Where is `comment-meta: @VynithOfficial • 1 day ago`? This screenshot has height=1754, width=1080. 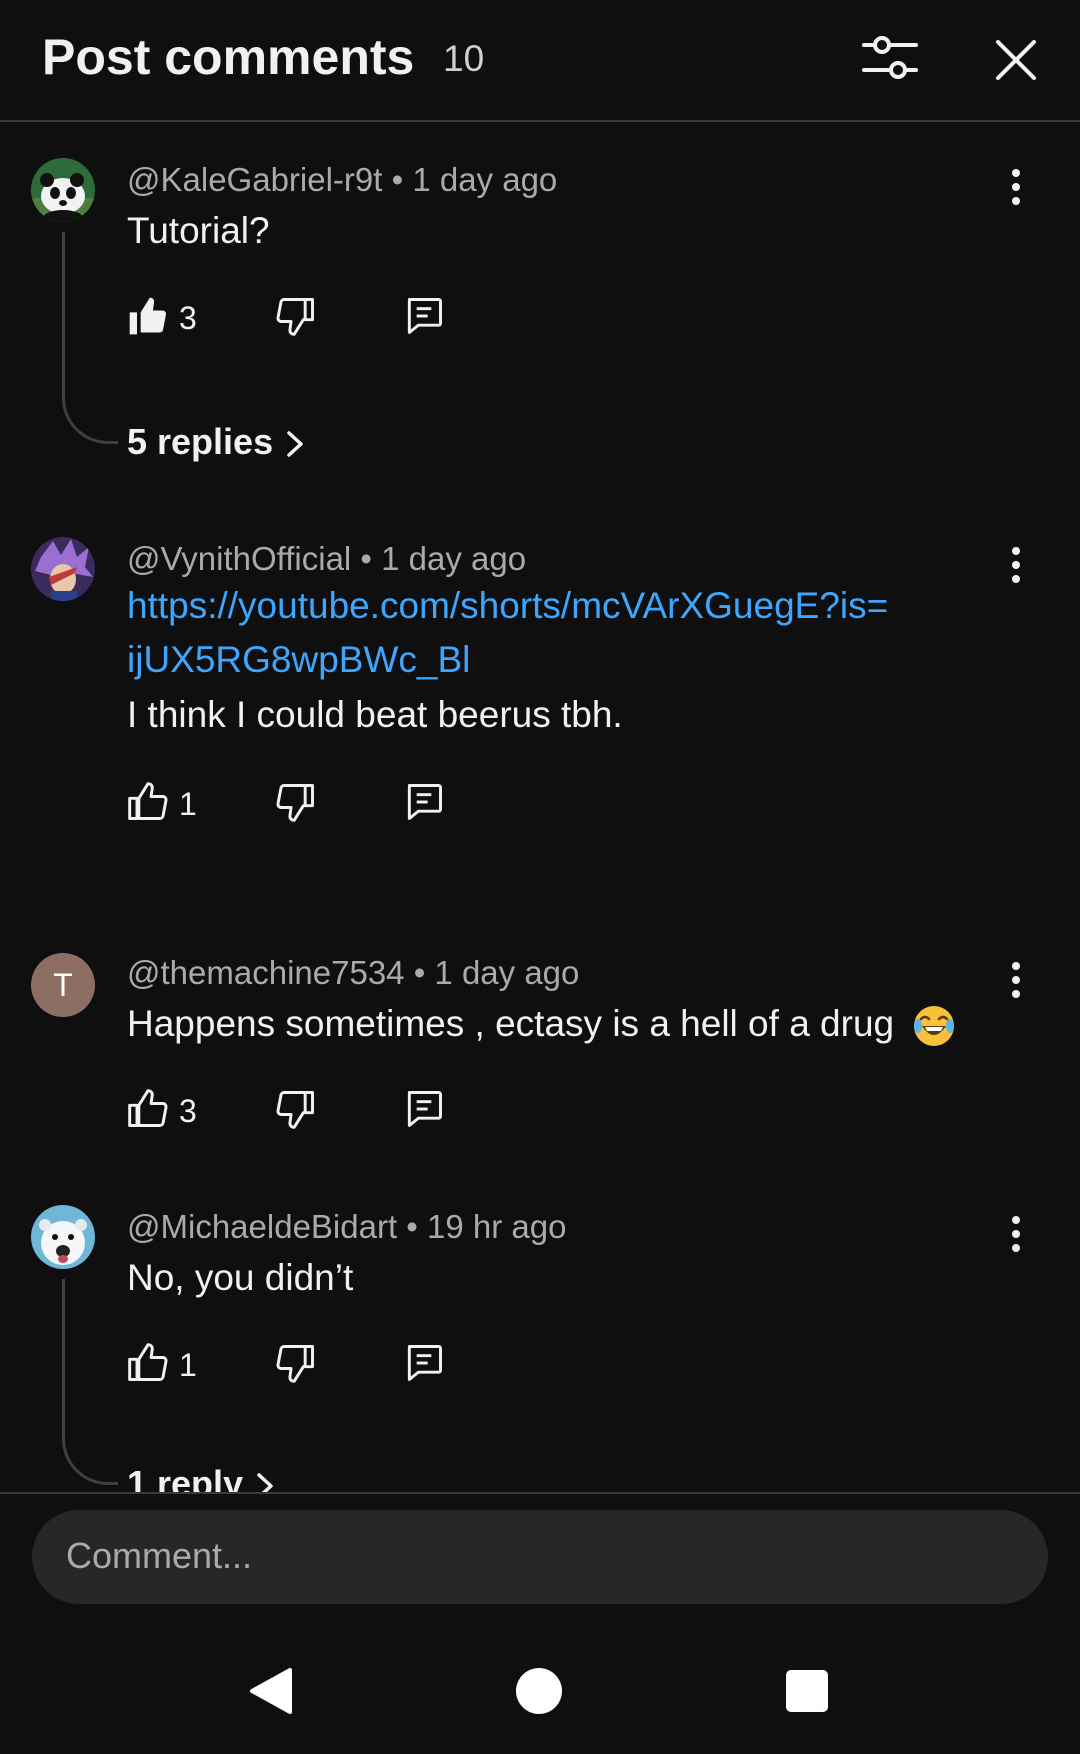 comment-meta: @VynithOfficial • 1 day ago is located at coordinates (327, 558).